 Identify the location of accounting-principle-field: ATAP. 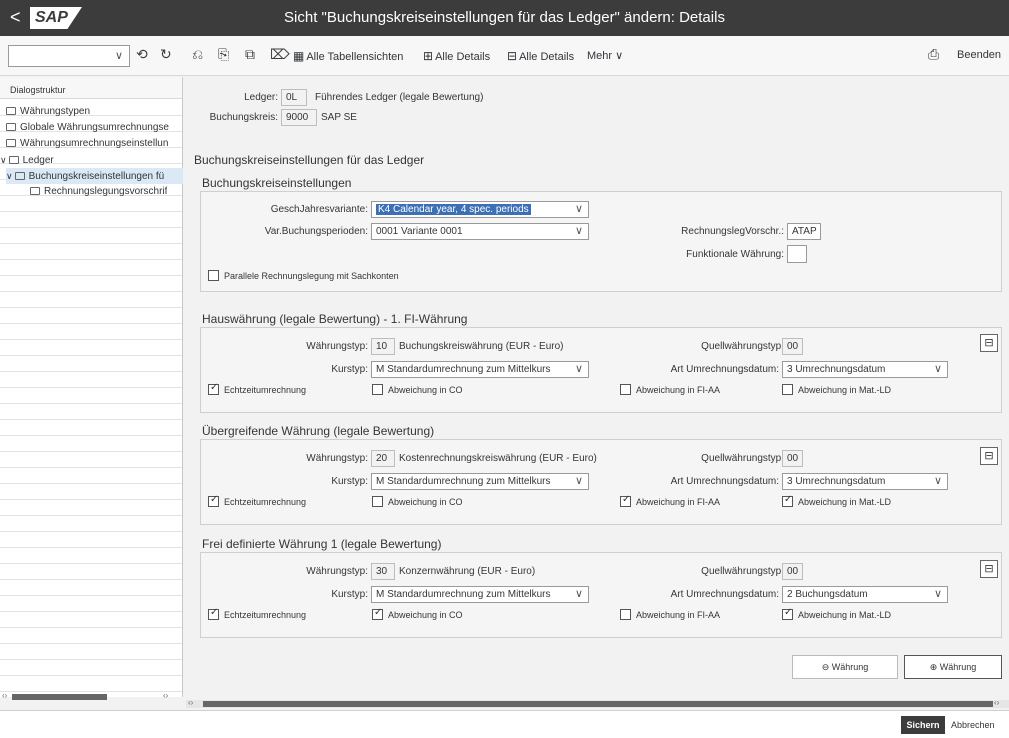
(804, 231).